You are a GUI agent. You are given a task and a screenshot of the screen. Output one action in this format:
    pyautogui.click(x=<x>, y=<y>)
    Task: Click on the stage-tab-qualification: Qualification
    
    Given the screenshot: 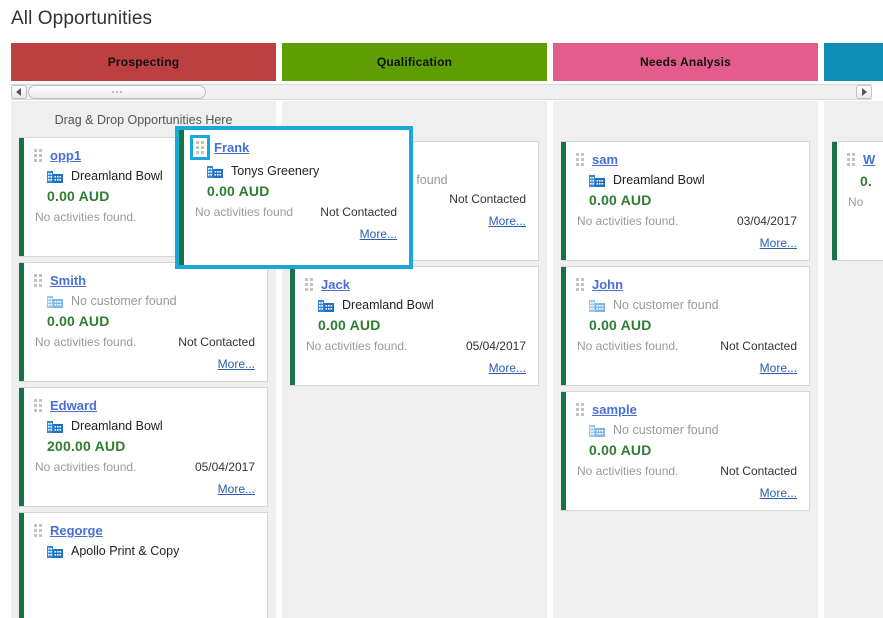 What is the action you would take?
    pyautogui.click(x=414, y=62)
    